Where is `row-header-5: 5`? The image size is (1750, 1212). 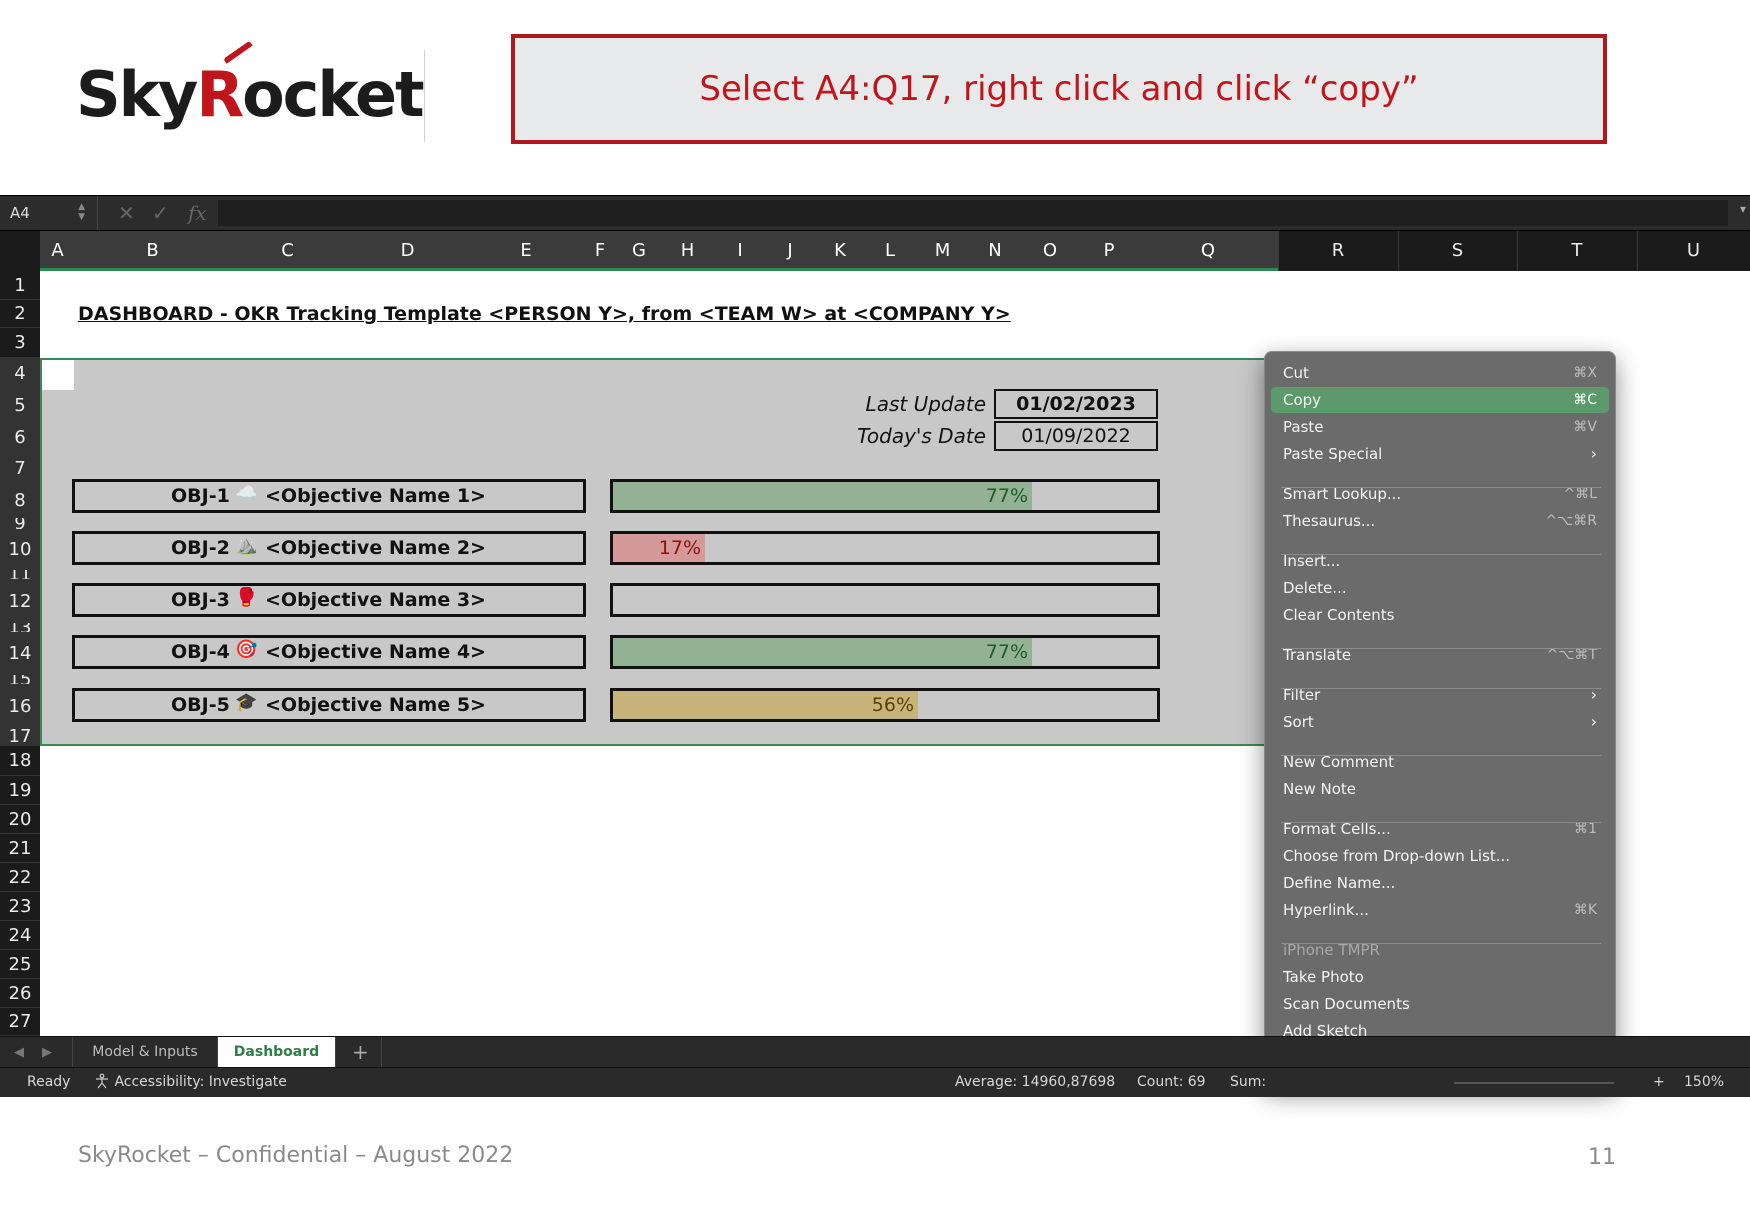
row-header-5: 5 is located at coordinates (20, 406).